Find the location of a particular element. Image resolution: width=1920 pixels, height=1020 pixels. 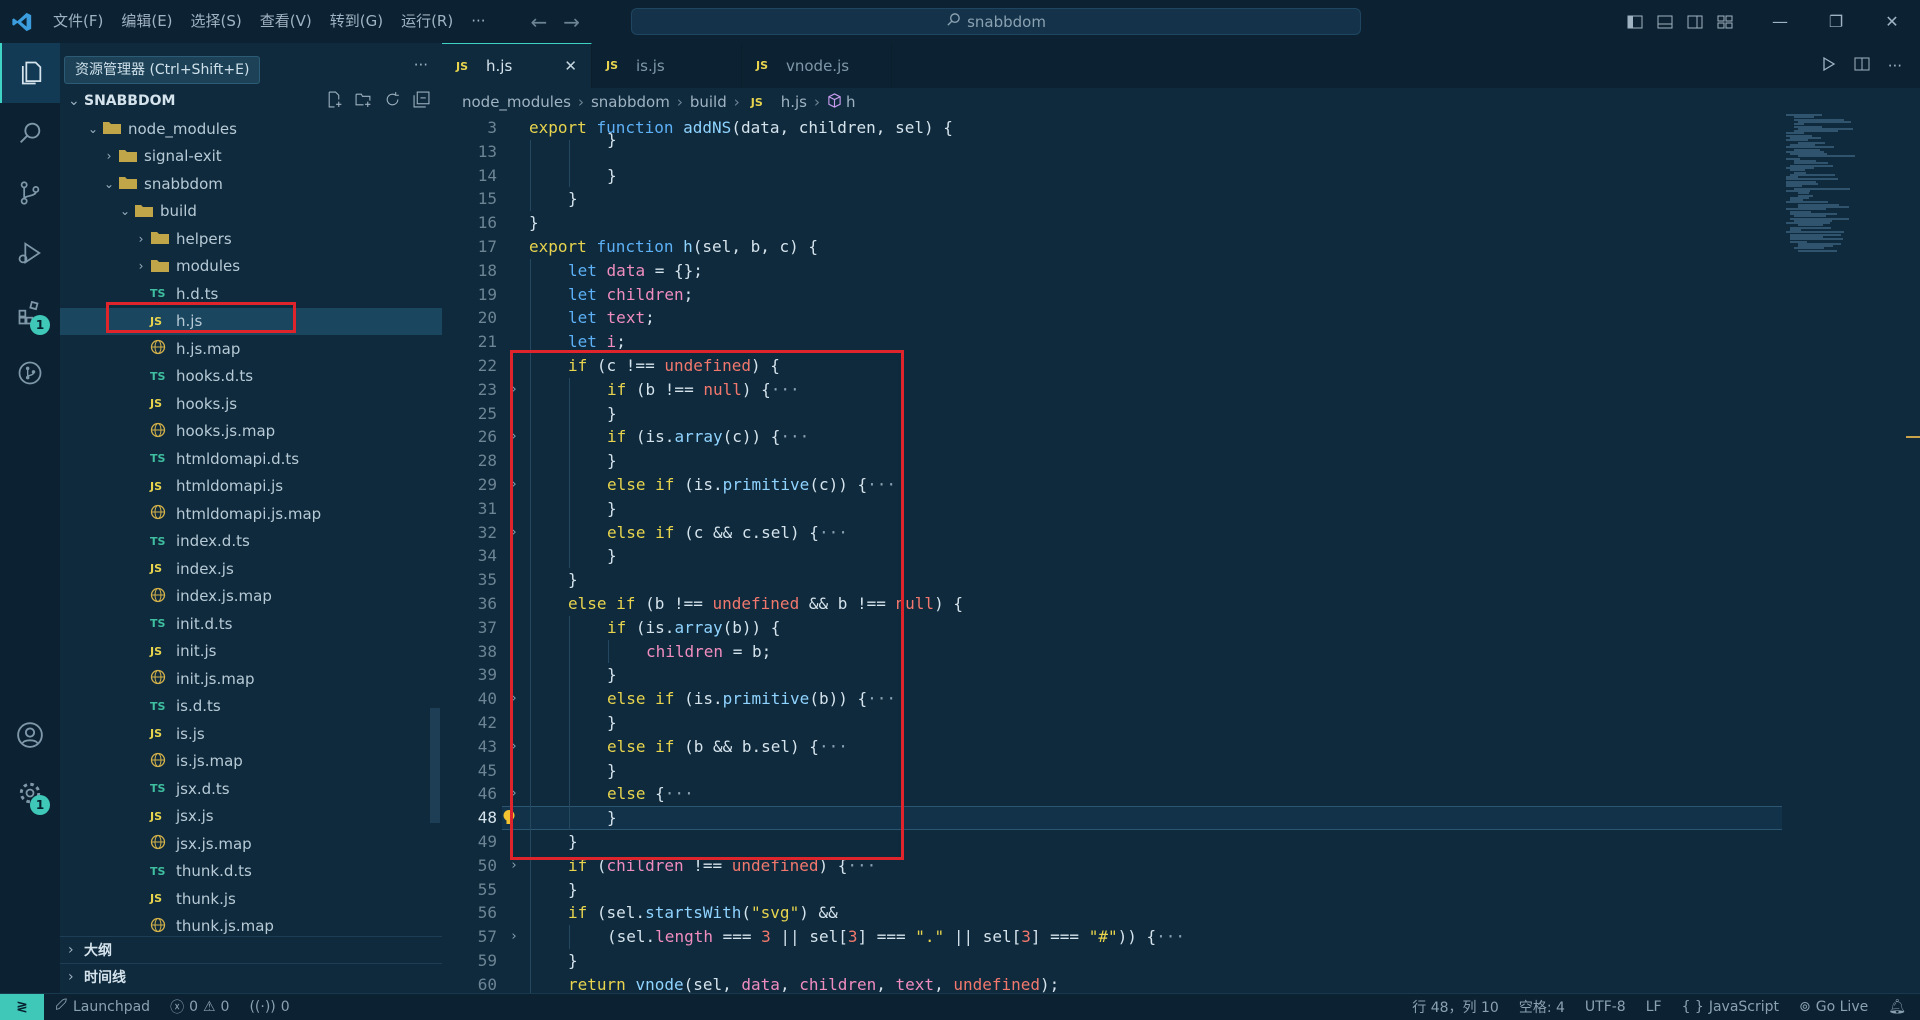

language-mode: { } JavaScript is located at coordinates (1730, 1007).